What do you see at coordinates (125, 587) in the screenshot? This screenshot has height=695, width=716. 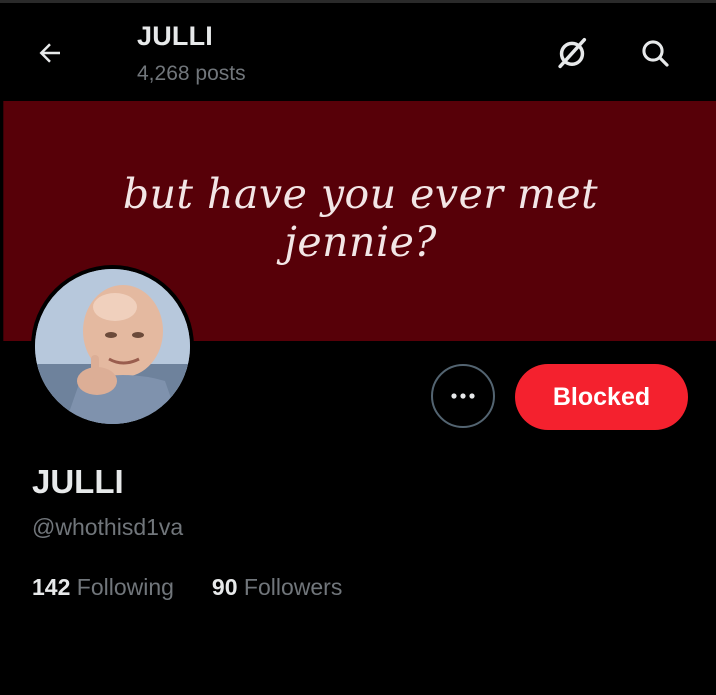 I see `following-label: Following` at bounding box center [125, 587].